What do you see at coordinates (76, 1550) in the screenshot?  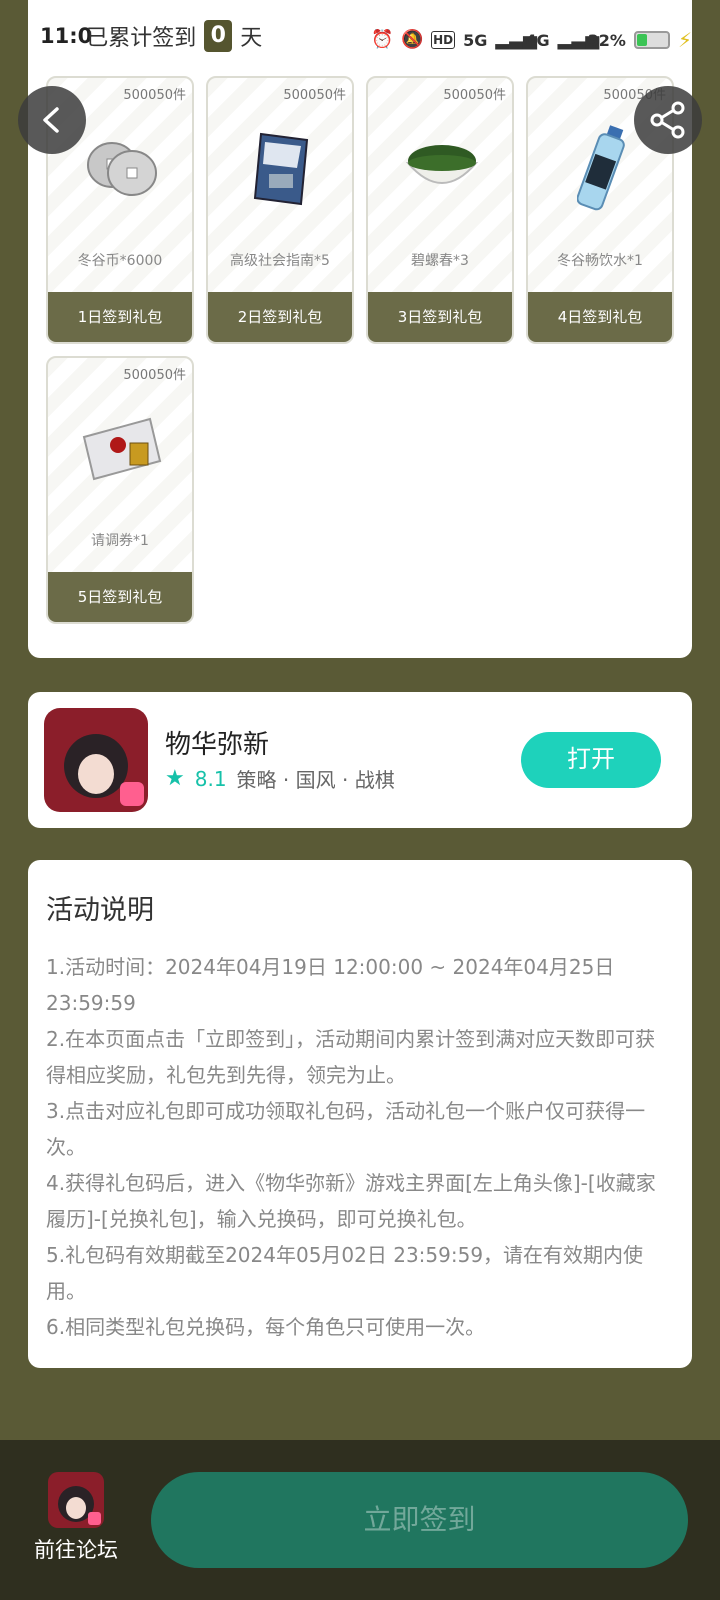 I see `forum-label: 前往论坛` at bounding box center [76, 1550].